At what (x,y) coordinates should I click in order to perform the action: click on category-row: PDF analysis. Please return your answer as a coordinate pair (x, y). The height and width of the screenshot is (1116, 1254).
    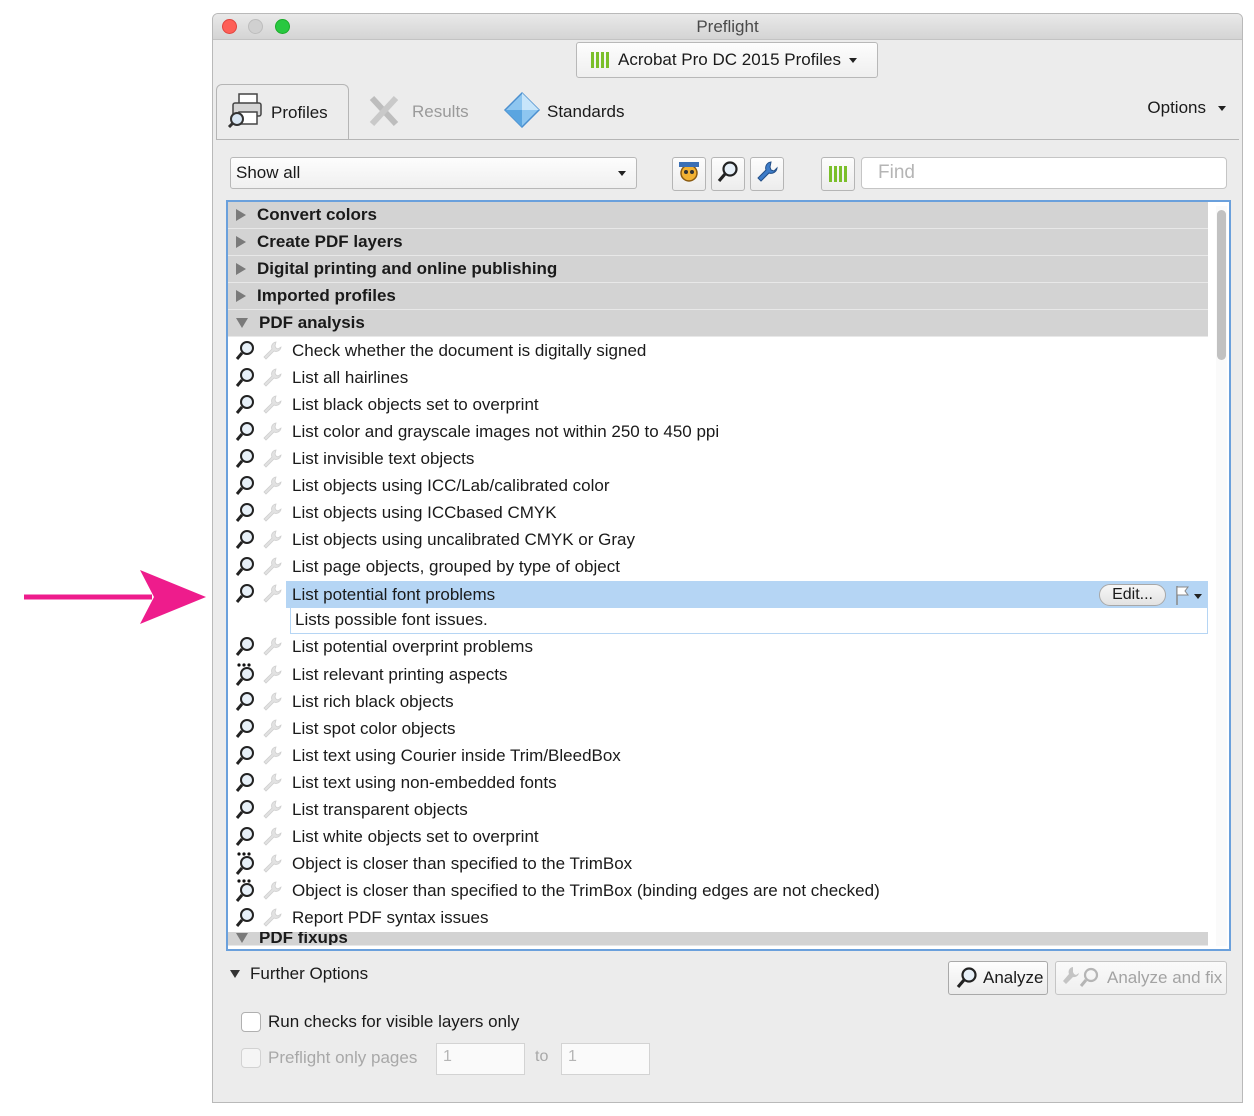
    Looking at the image, I should click on (718, 323).